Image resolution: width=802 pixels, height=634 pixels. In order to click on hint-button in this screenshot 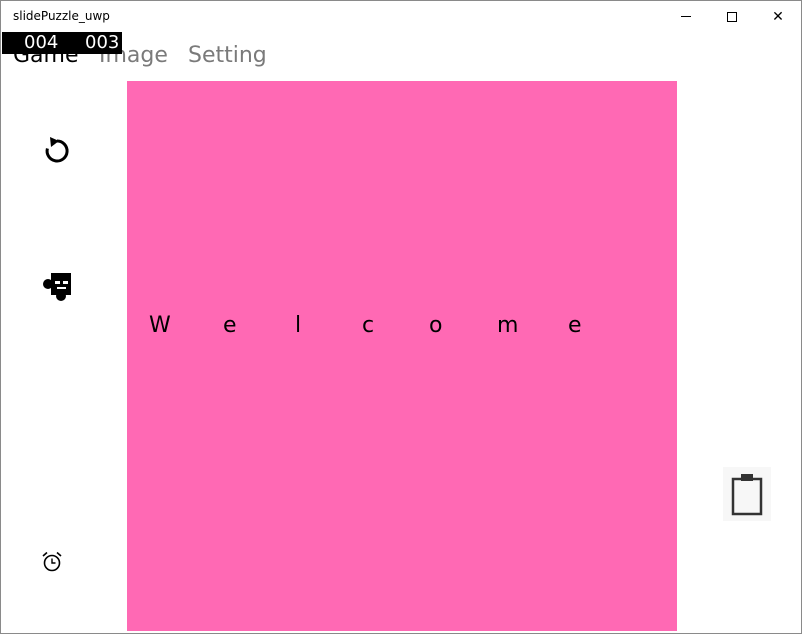, I will do `click(58, 286)`.